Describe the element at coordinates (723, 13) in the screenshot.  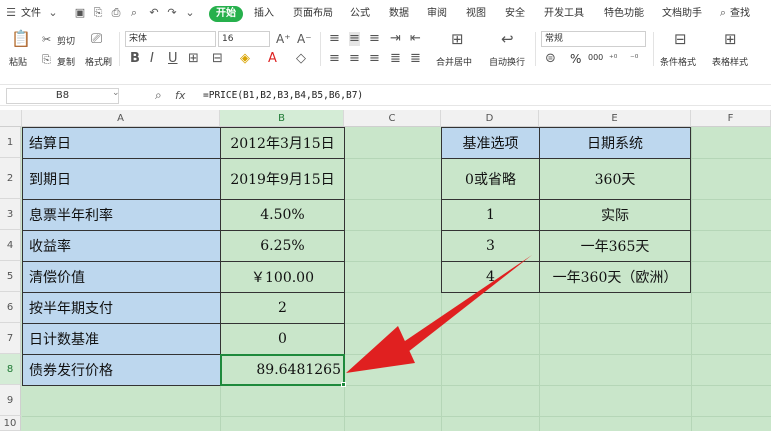
I see `search-icon: ⌕` at that location.